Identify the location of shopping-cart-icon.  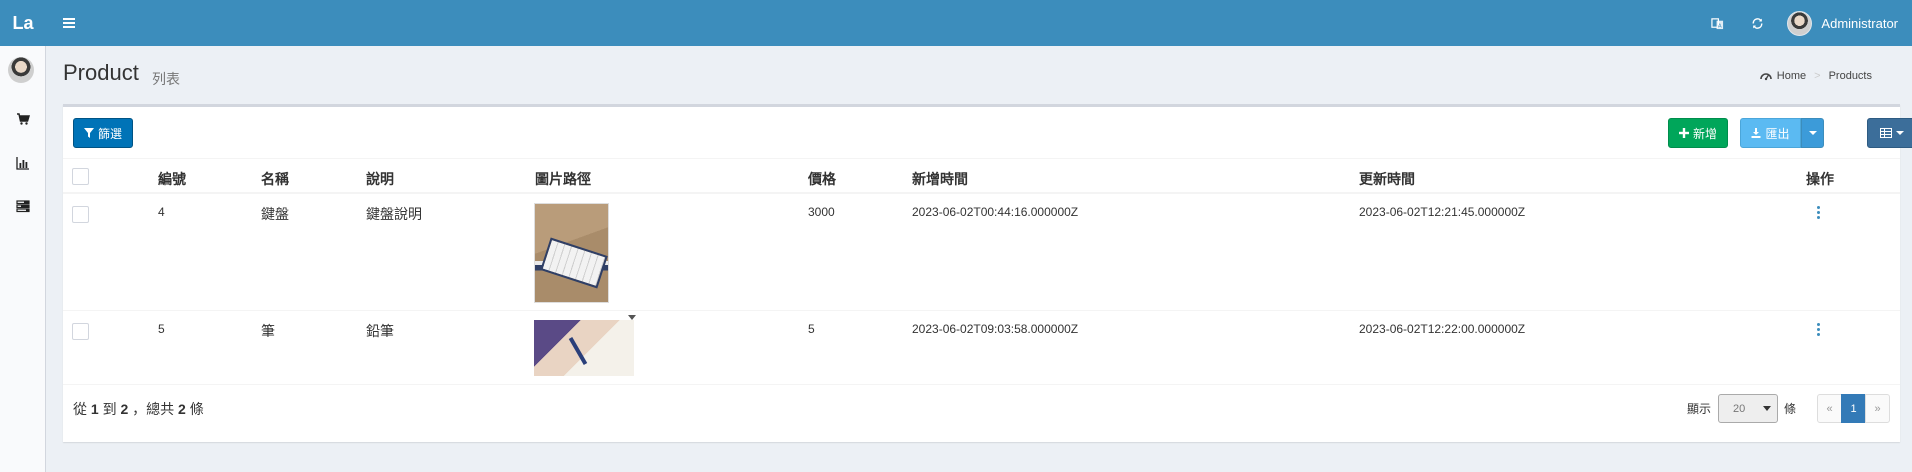
(23, 119).